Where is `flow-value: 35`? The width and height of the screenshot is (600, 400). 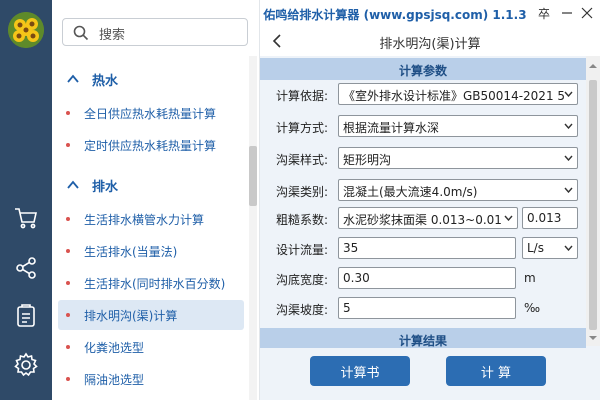
flow-value: 35 is located at coordinates (351, 248).